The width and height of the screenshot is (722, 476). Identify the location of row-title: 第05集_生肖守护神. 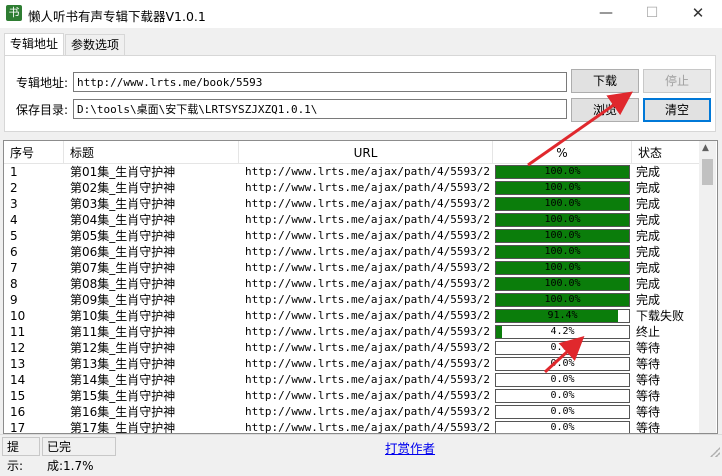
(123, 236).